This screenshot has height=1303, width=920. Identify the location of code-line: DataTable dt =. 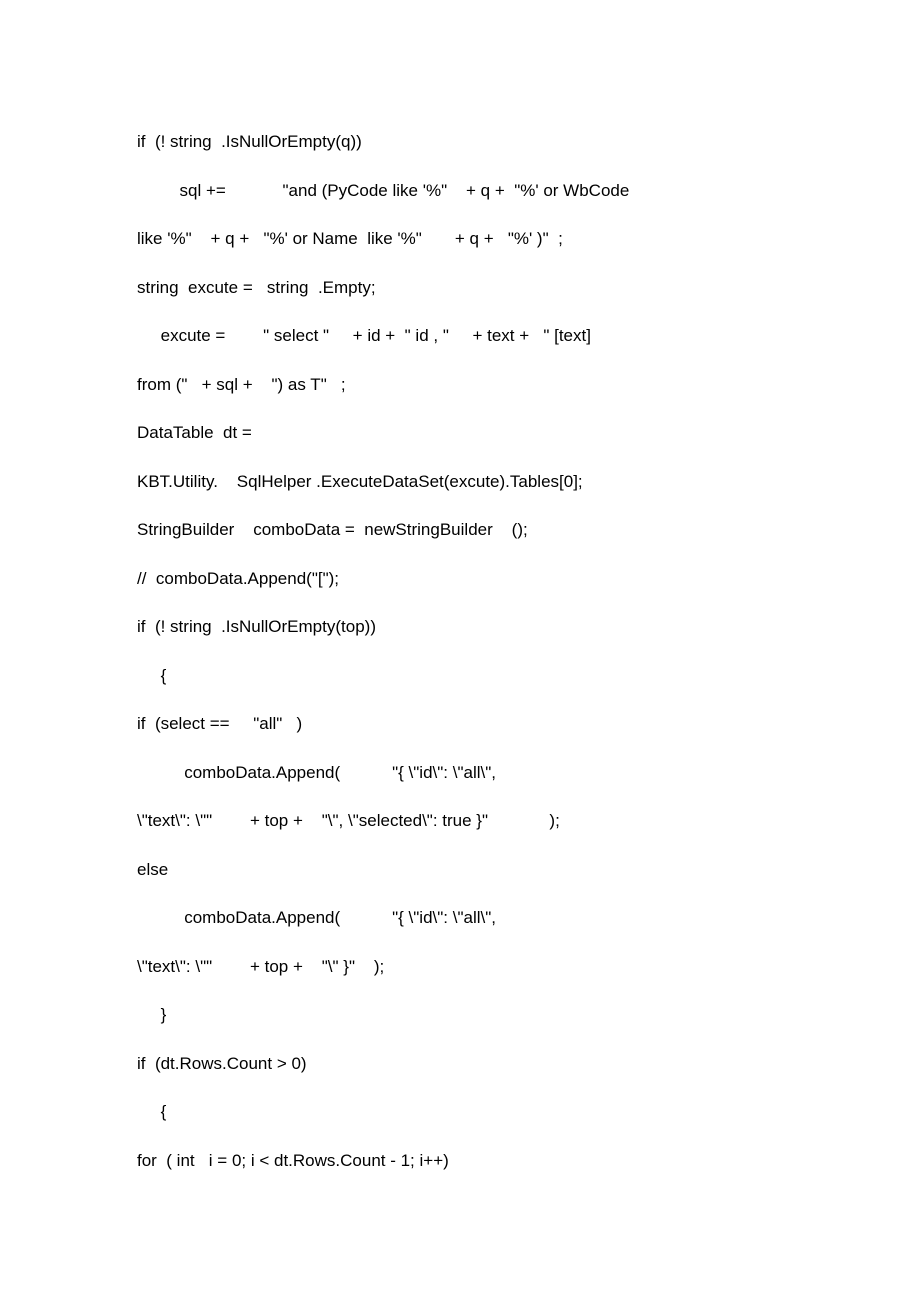
(194, 432).